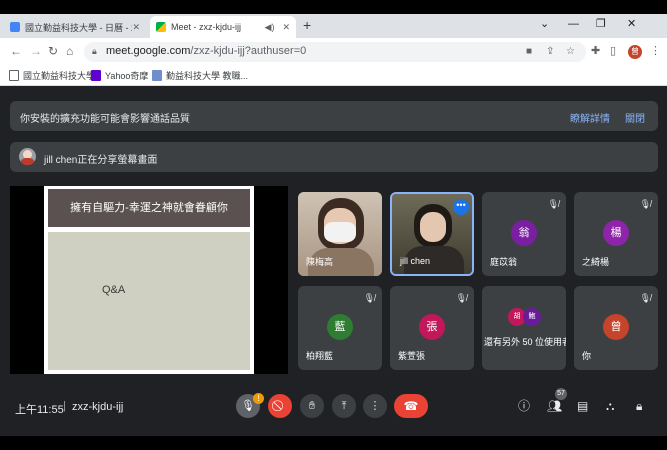  What do you see at coordinates (258, 398) in the screenshot?
I see `warning-badge: !` at bounding box center [258, 398].